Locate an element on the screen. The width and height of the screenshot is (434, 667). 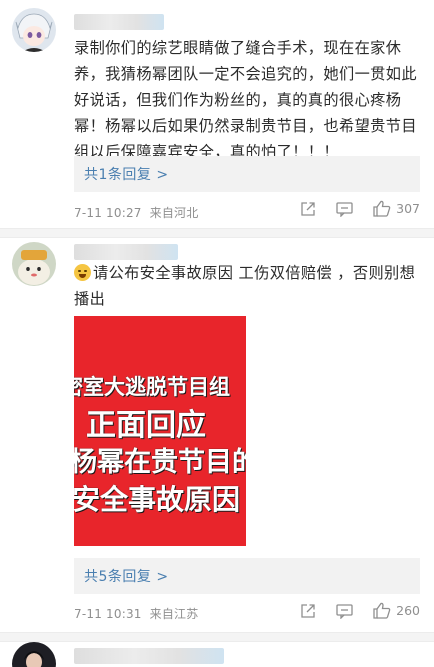
grinning-sweat-emoji is located at coordinates (82, 272).